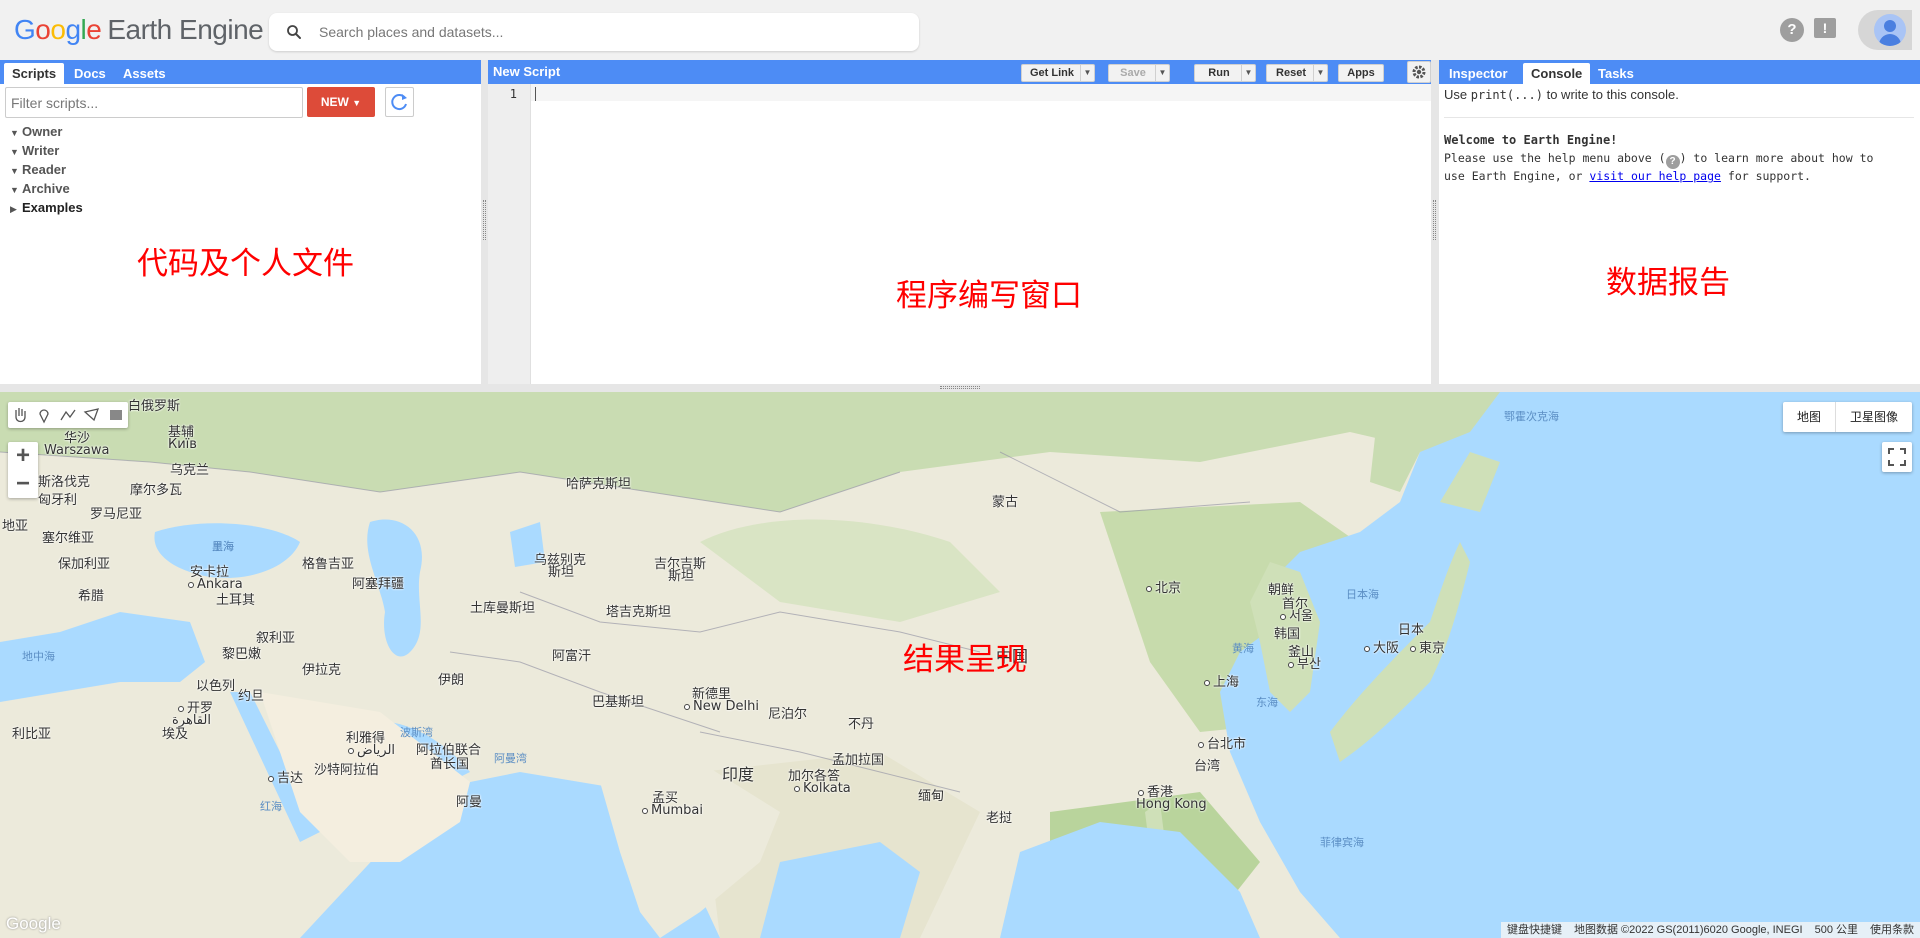  Describe the element at coordinates (469, 803) in the screenshot. I see `map-label-oman: 阿曼` at that location.